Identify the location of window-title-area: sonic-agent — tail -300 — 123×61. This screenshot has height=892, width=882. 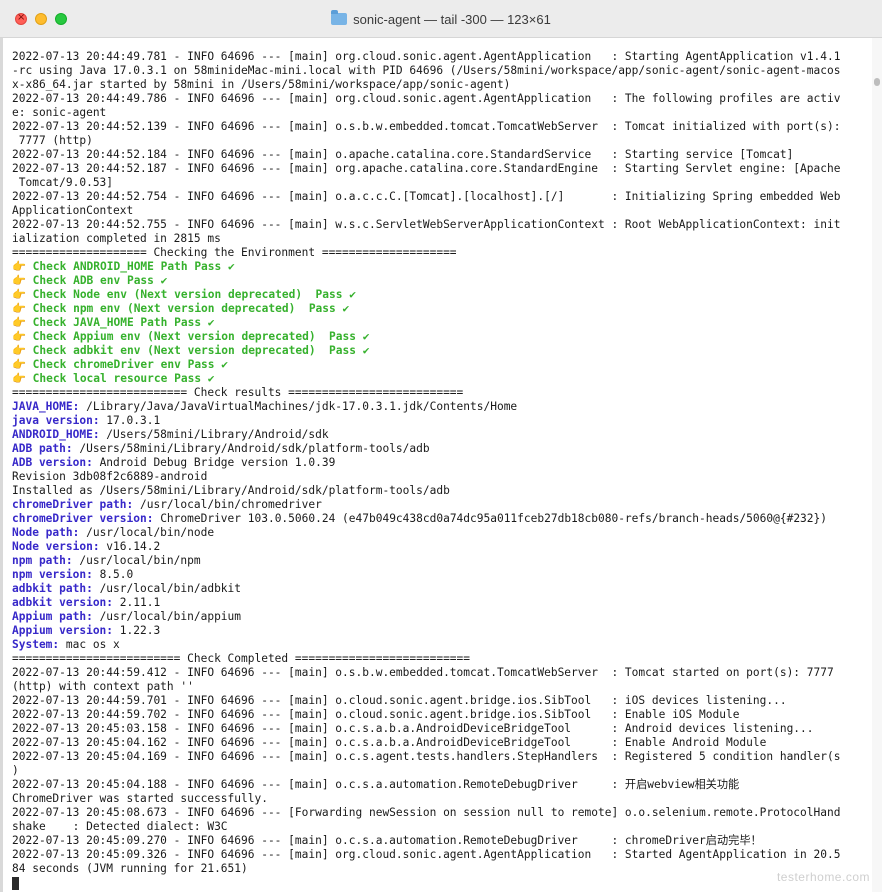
(441, 19).